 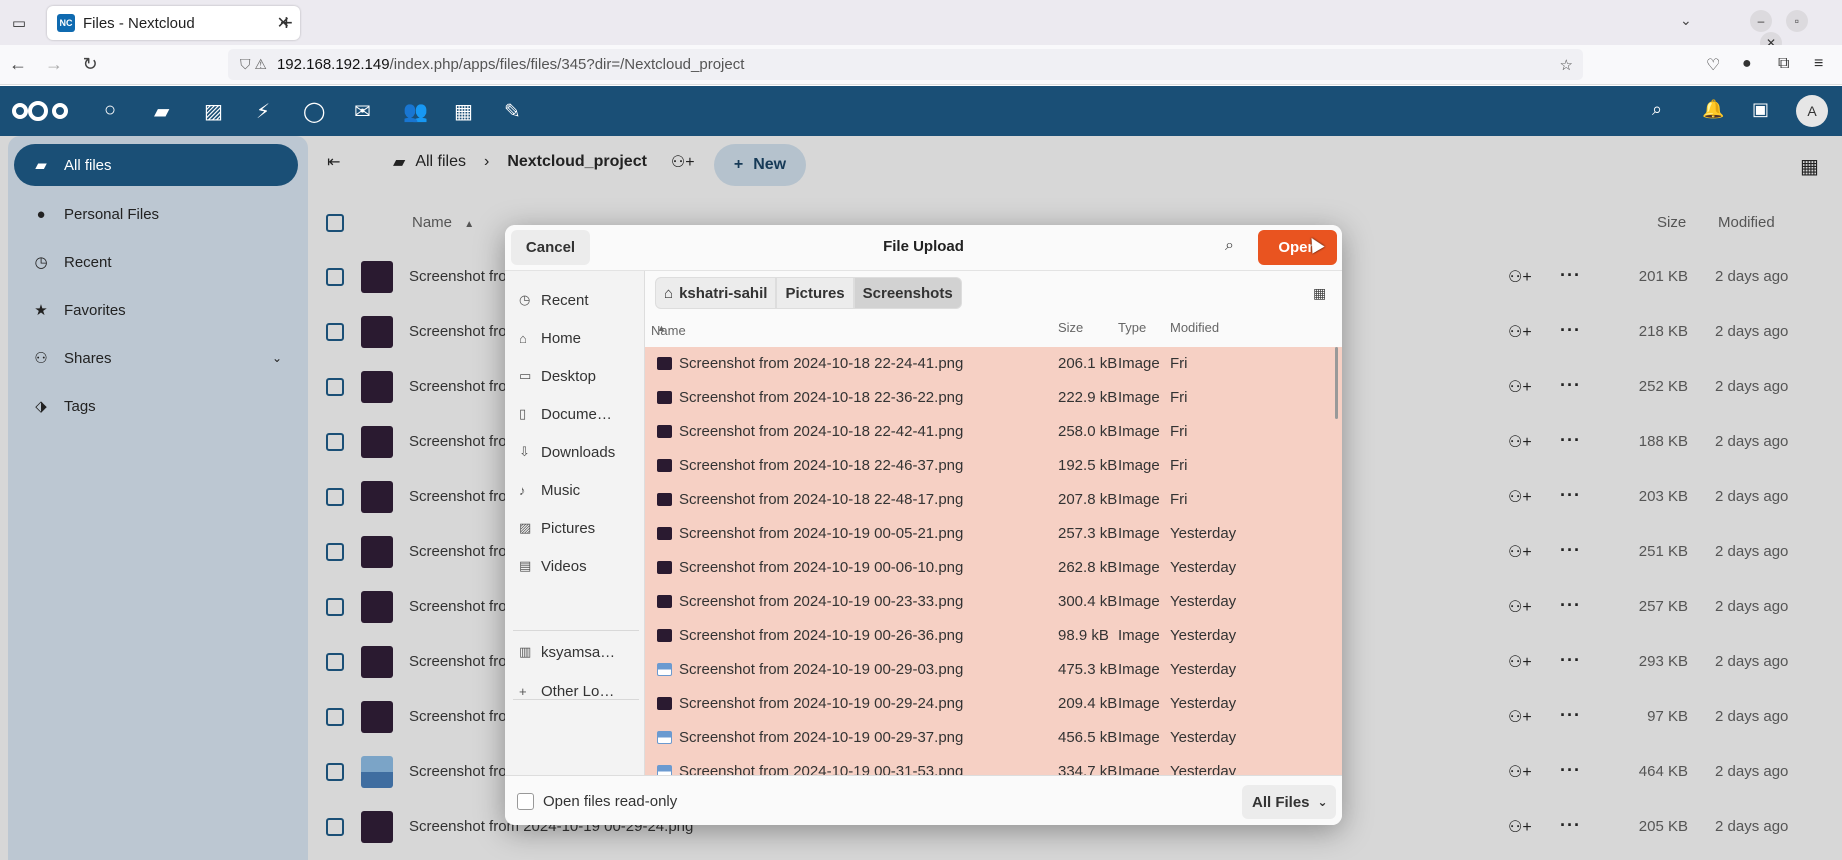 I want to click on photos-app-icon: ▨, so click(x=213, y=111).